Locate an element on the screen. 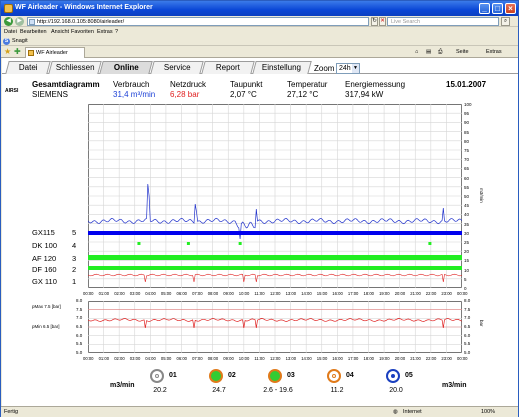  pressure-tick: 7.0 is located at coordinates (467, 318).